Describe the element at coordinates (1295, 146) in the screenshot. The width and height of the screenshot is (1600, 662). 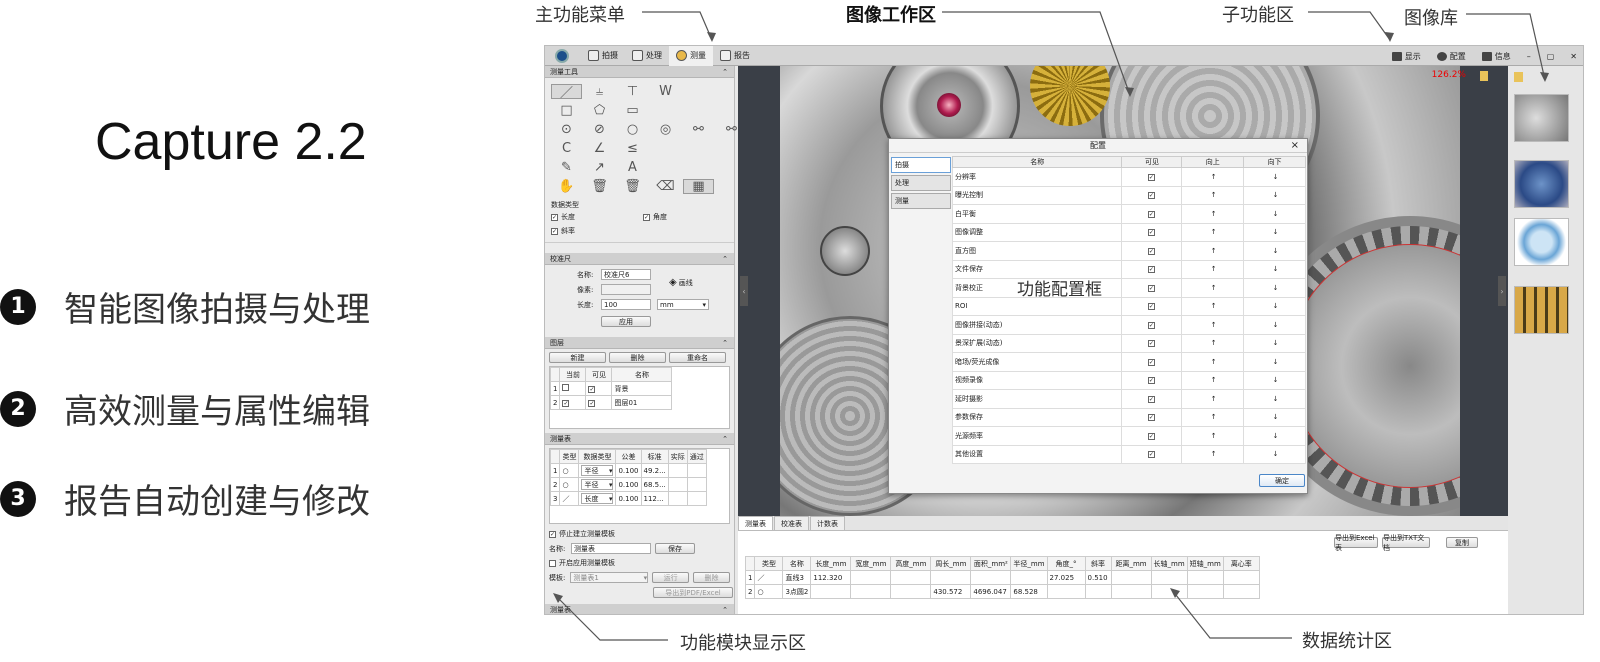
I see `close-icon: ×` at that location.